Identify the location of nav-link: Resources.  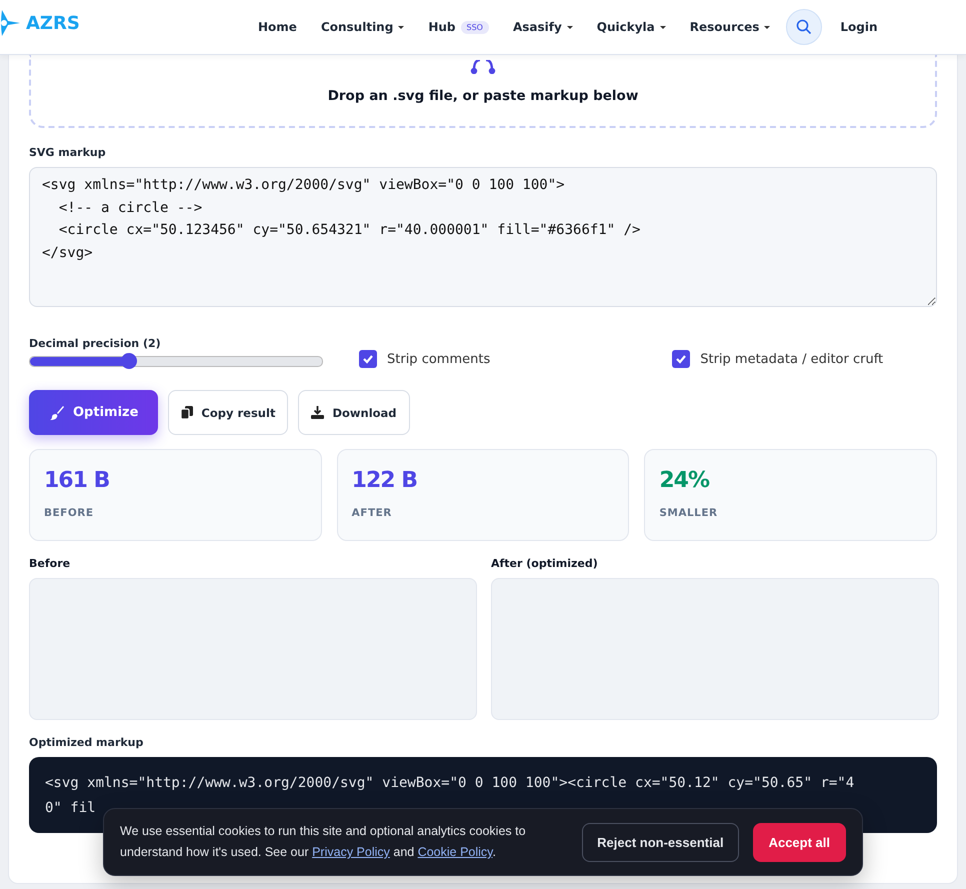
(730, 27).